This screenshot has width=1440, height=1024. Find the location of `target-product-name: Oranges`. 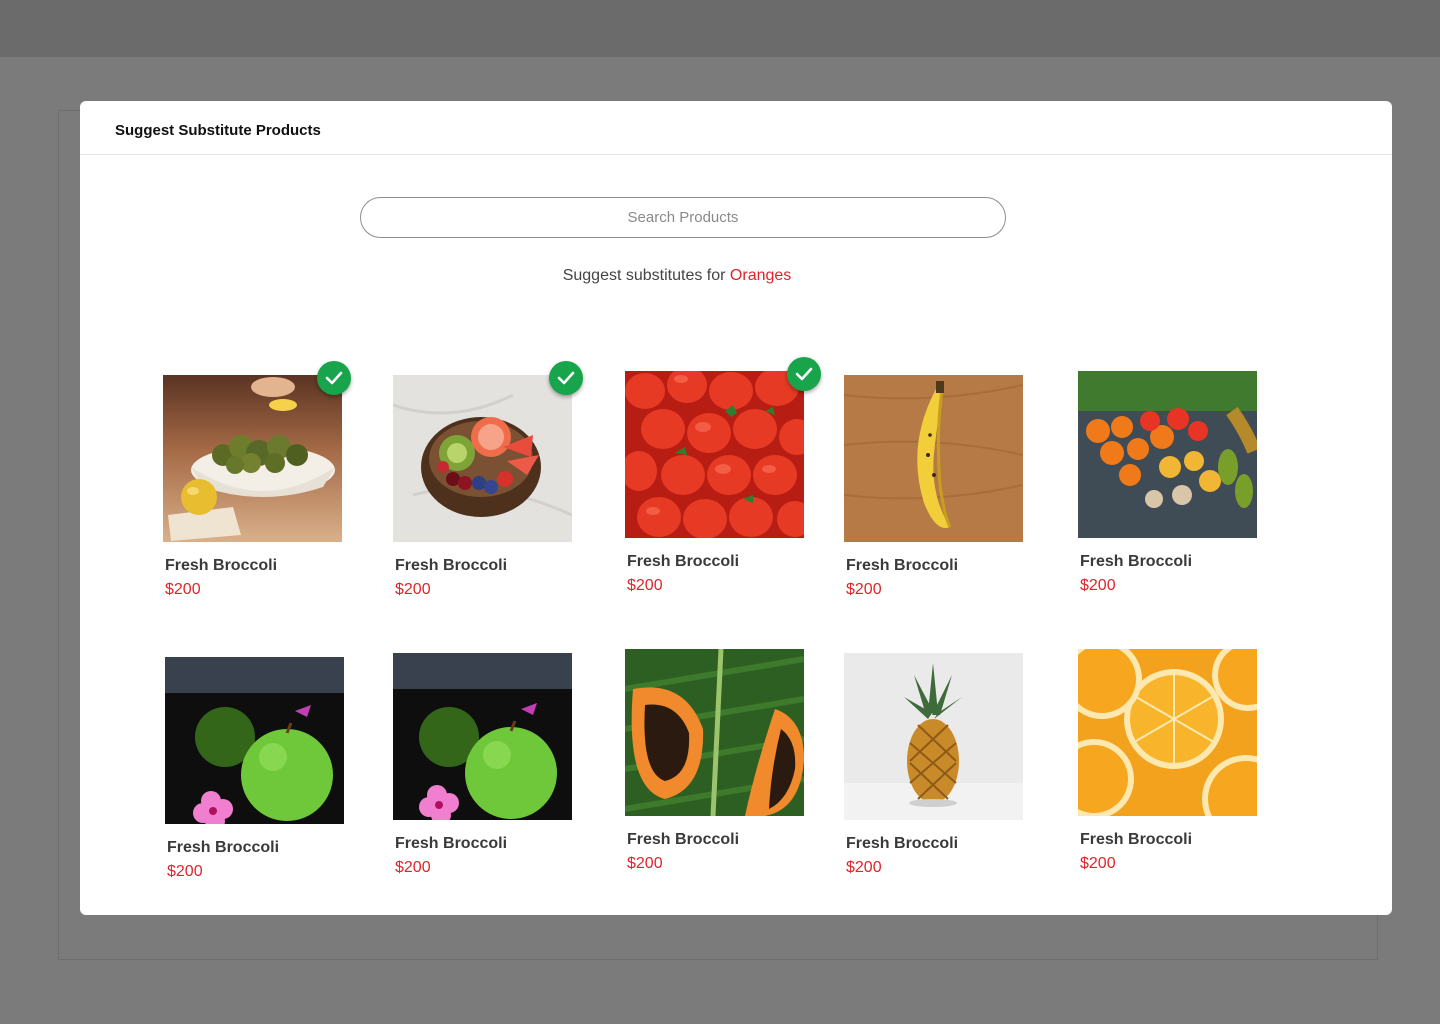

target-product-name: Oranges is located at coordinates (760, 275).